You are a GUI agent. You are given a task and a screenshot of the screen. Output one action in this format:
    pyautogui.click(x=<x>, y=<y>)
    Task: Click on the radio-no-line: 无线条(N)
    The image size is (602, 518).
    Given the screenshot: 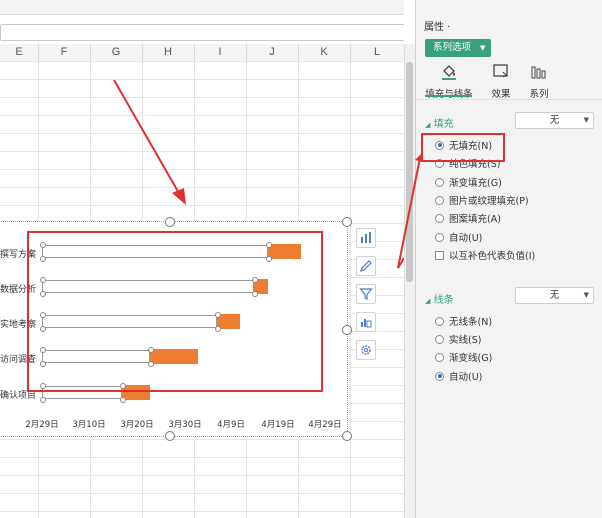 What is the action you would take?
    pyautogui.click(x=463, y=321)
    